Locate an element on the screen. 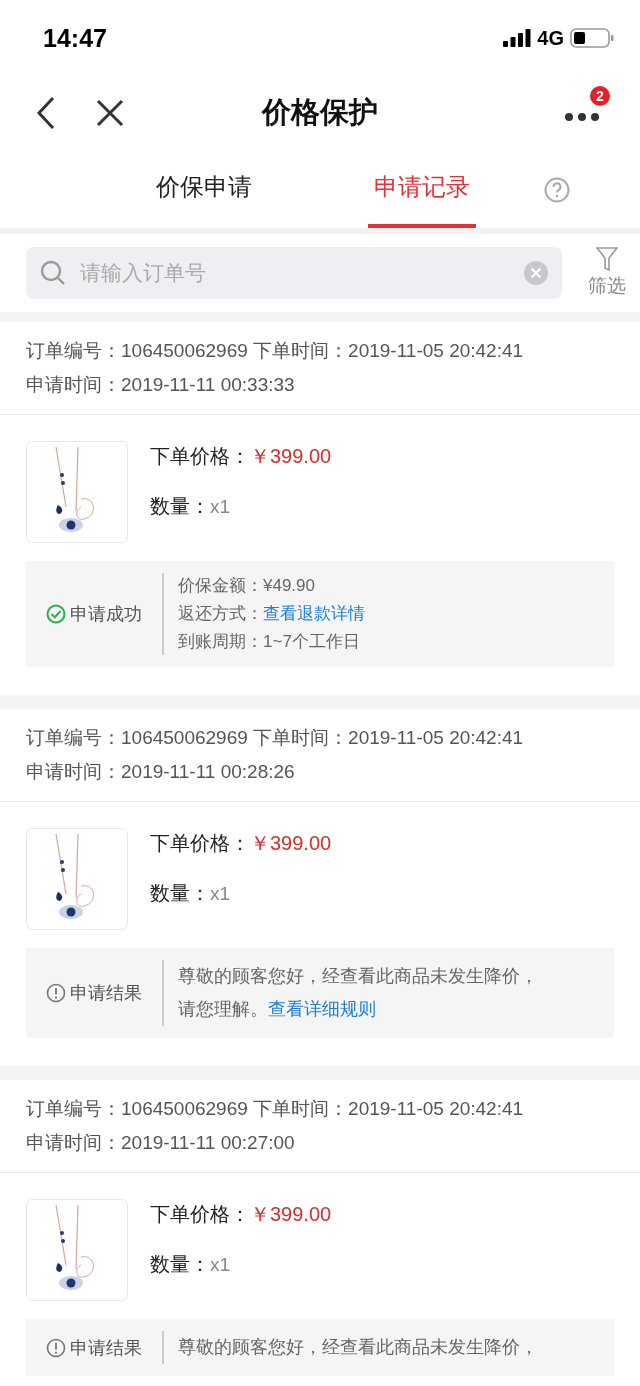 This screenshot has height=1386, width=640. result-message: 尊敬的顾客您好，经查看此商品未发生降价，请您理解。查看详细规则 is located at coordinates (358, 993).